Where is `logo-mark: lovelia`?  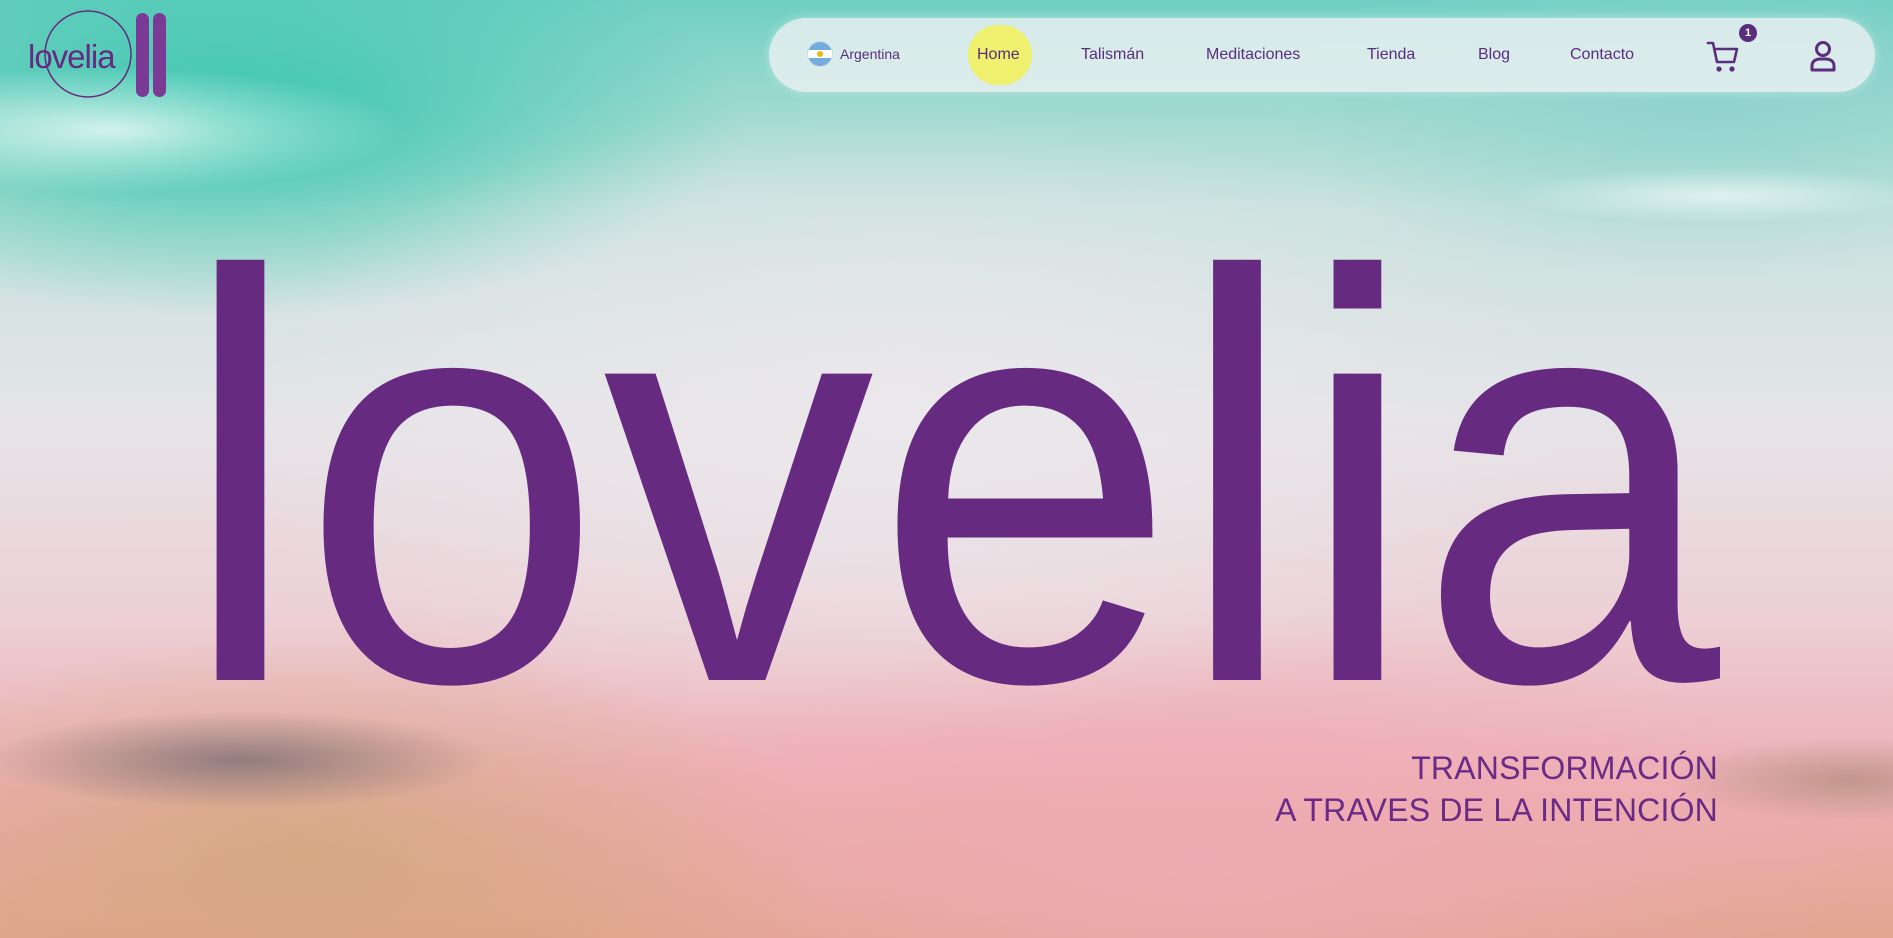 logo-mark: lovelia is located at coordinates (97, 54).